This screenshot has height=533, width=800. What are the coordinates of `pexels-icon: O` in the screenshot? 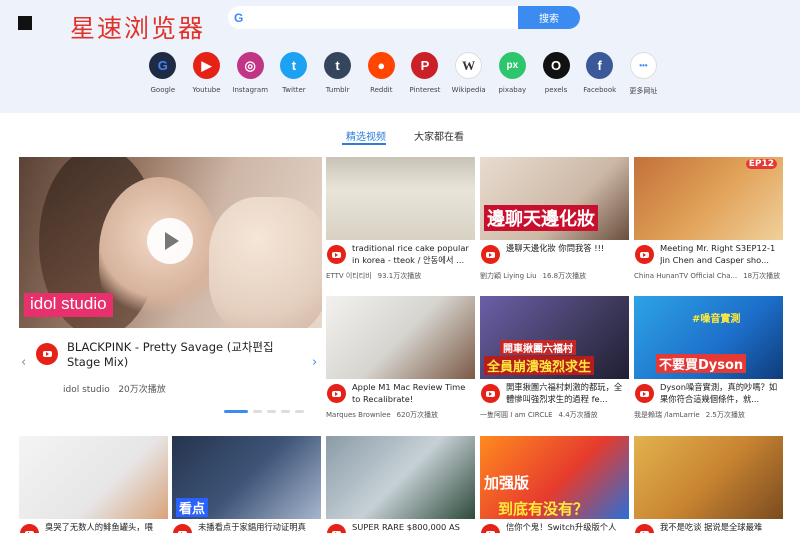 It's located at (556, 65).